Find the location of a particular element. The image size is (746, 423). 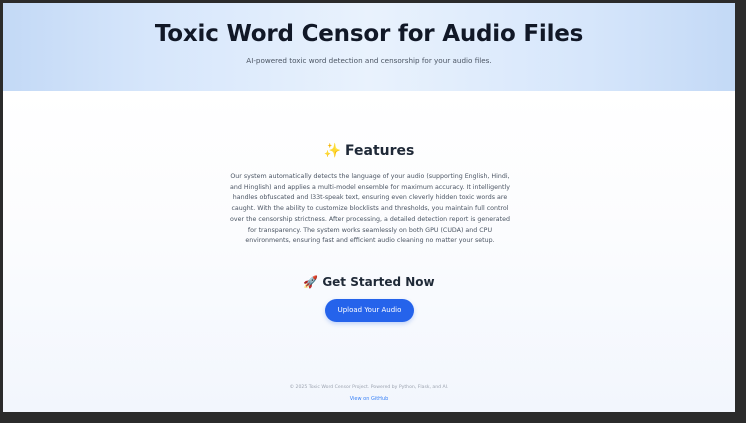

get-started-heading: 🚀 Get Started Now is located at coordinates (369, 282).